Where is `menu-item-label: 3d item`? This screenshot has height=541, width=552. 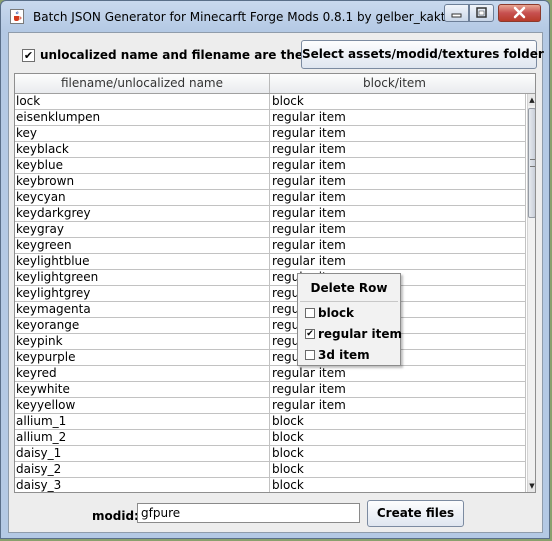
menu-item-label: 3d item is located at coordinates (344, 355).